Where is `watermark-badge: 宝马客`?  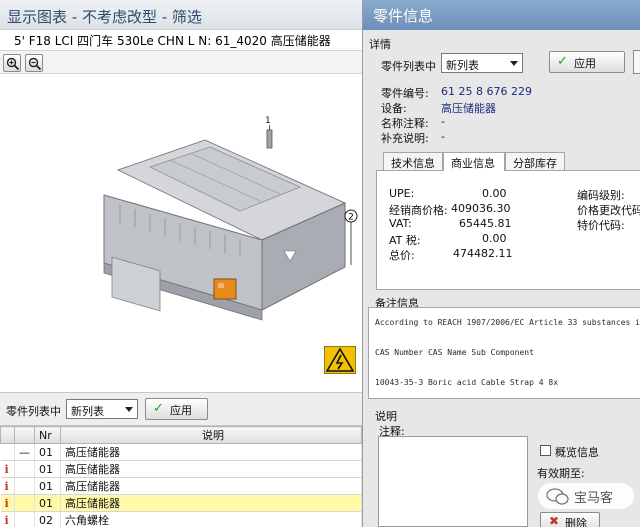
watermark-badge: 宝马客 is located at coordinates (586, 496).